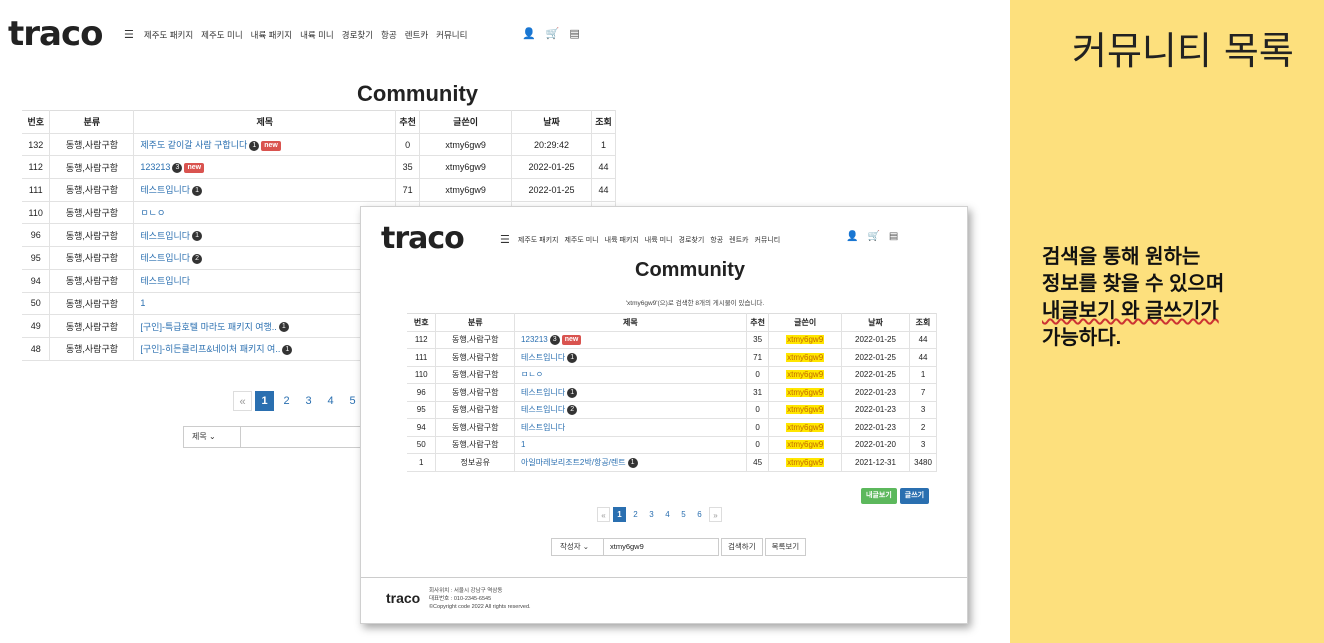 The height and width of the screenshot is (643, 1324). Describe the element at coordinates (630, 462) in the screenshot. I see `post-title-cell: 아일마레보리조트2박/항공/렌트 1` at that location.